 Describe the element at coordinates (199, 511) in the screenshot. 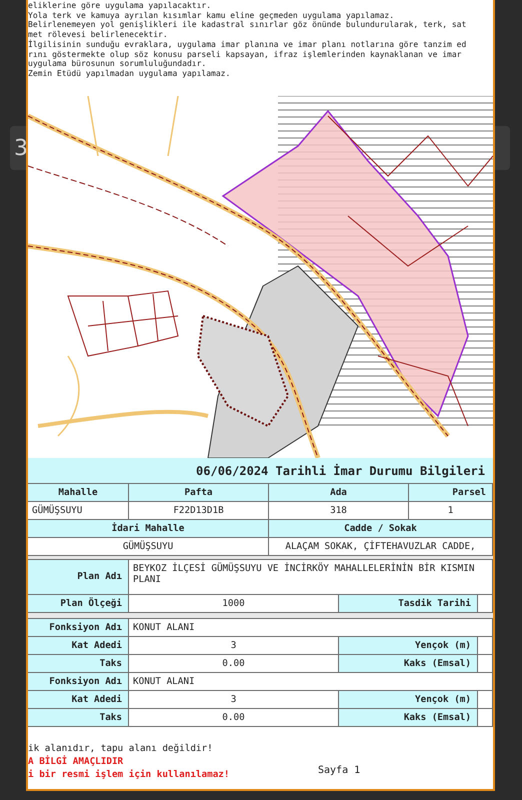

I see `table-cell: F22D13D1B` at that location.